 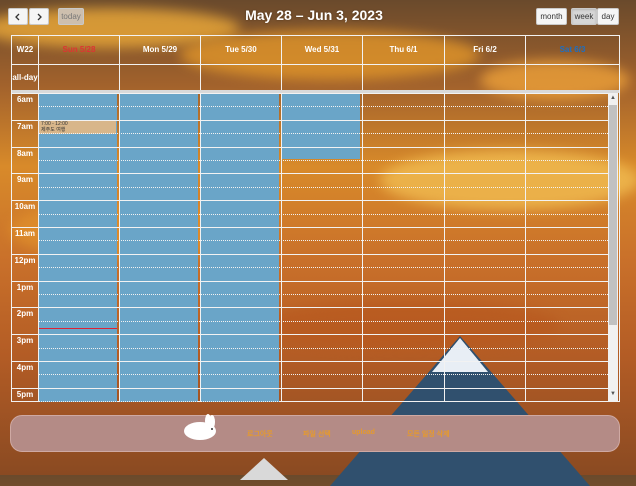 I want to click on allday-label: all-day, so click(x=25, y=77).